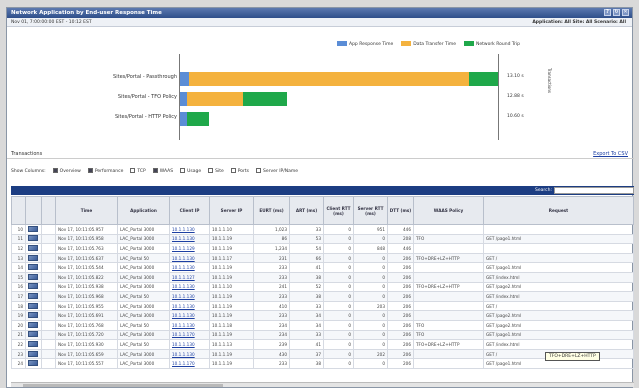 This screenshot has width=639, height=388. Describe the element at coordinates (306, 210) in the screenshot. I see `column-header: ART (ms)` at that location.